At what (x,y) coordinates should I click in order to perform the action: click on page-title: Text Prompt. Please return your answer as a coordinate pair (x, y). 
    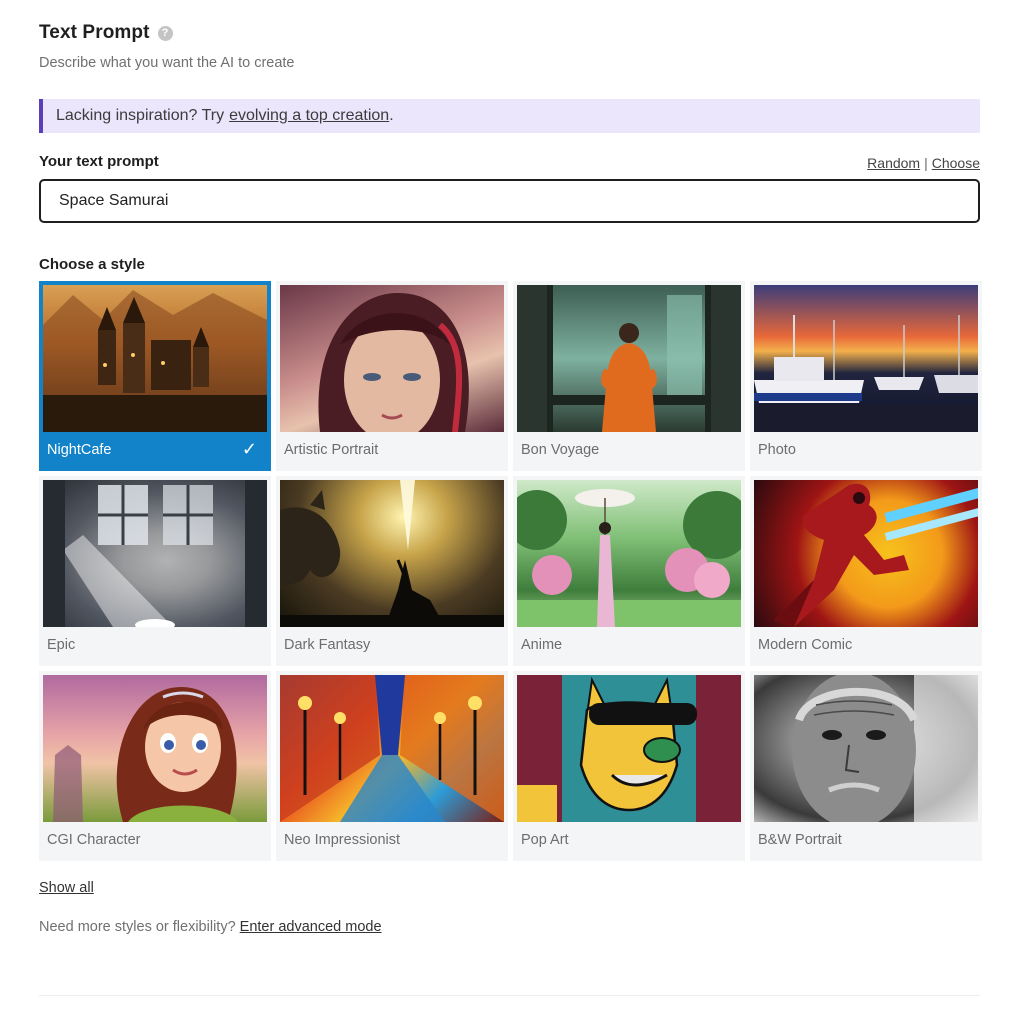
    Looking at the image, I should click on (94, 32).